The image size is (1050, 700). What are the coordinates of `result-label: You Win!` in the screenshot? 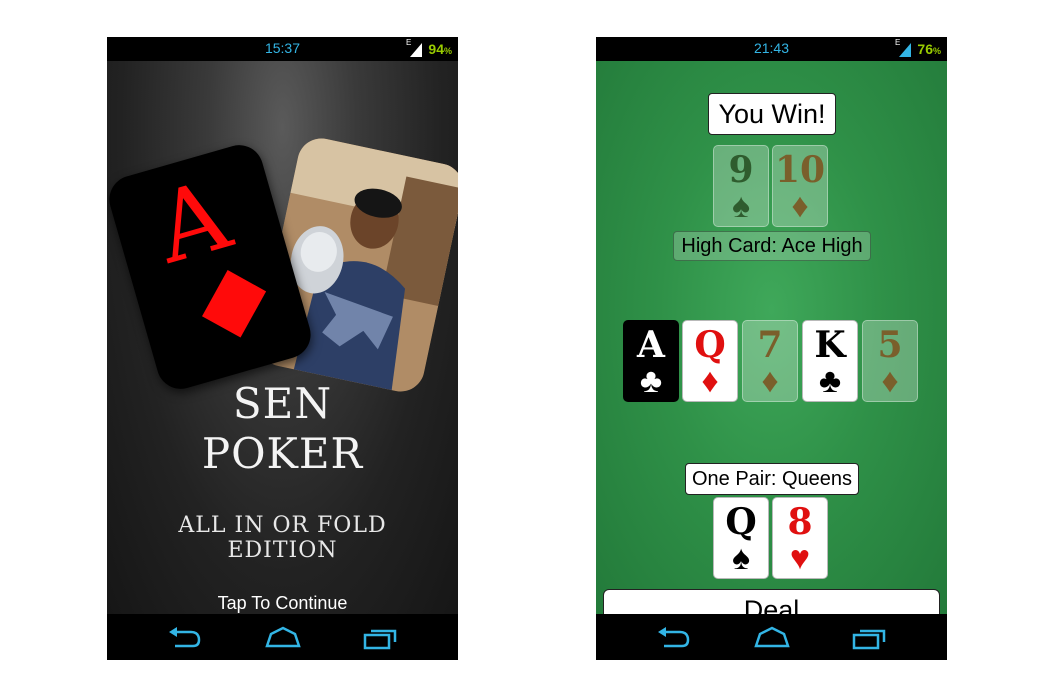 It's located at (772, 114).